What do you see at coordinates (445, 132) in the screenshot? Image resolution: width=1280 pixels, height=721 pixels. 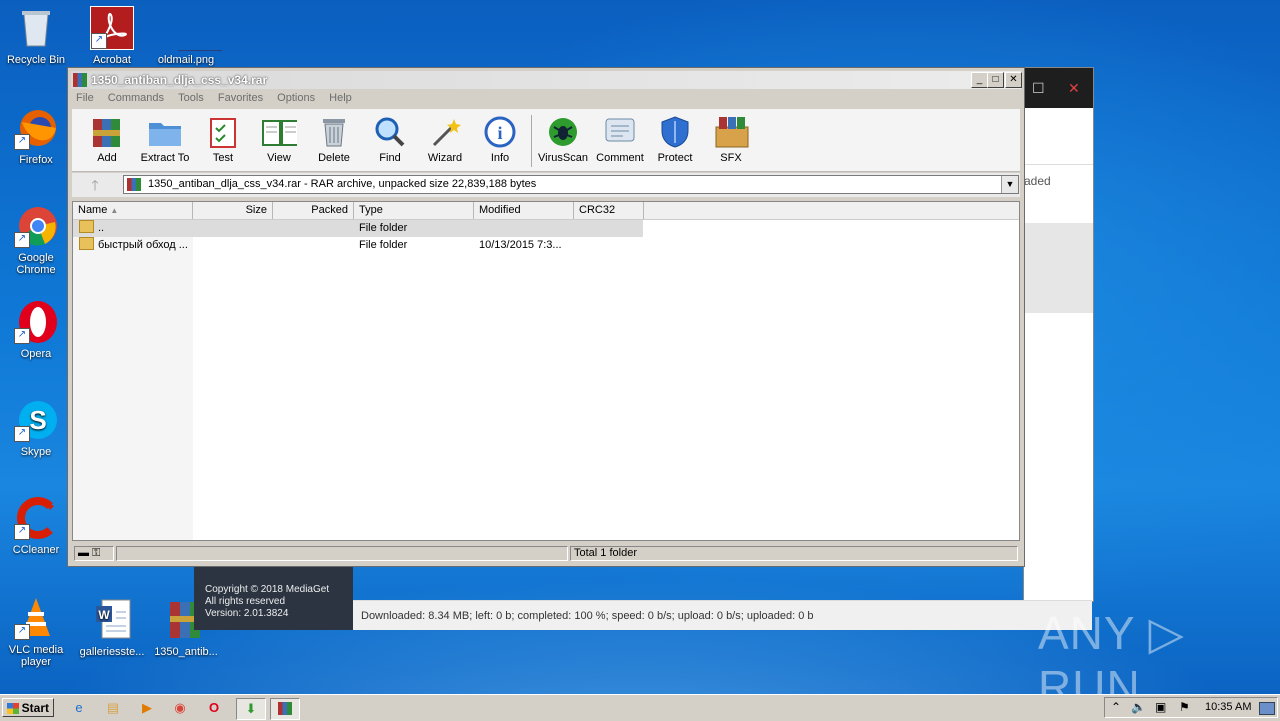 I see `magic-wand-icon` at bounding box center [445, 132].